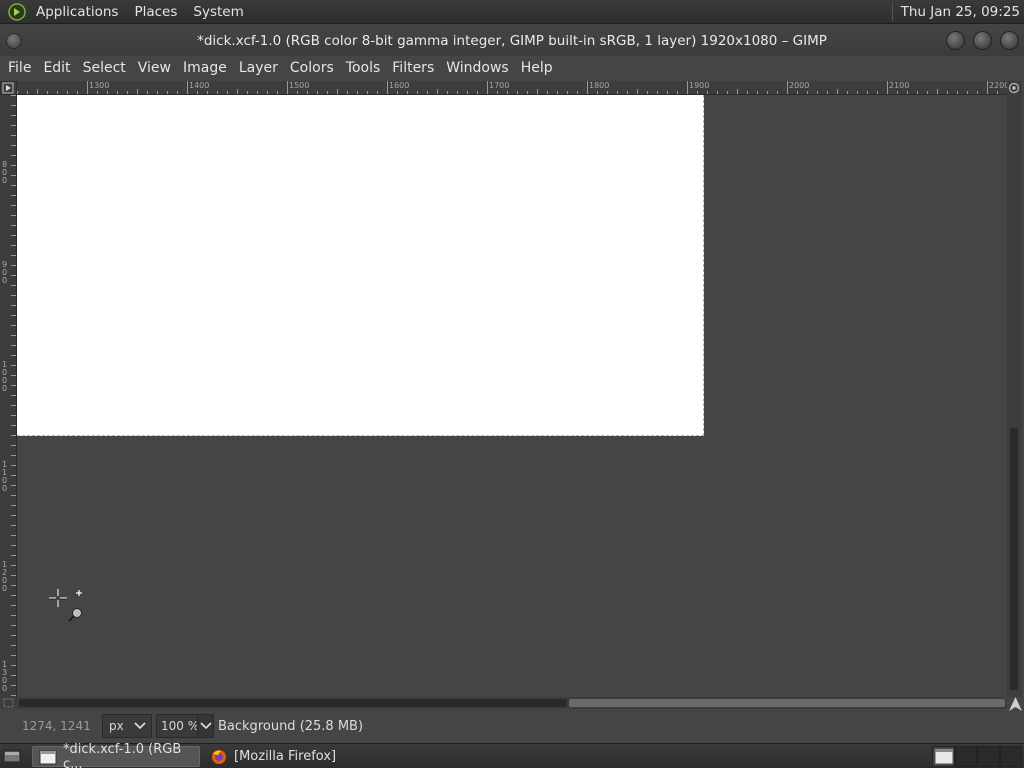 This screenshot has height=768, width=1024. What do you see at coordinates (499, 85) in the screenshot?
I see `ruler-label: 1700` at bounding box center [499, 85].